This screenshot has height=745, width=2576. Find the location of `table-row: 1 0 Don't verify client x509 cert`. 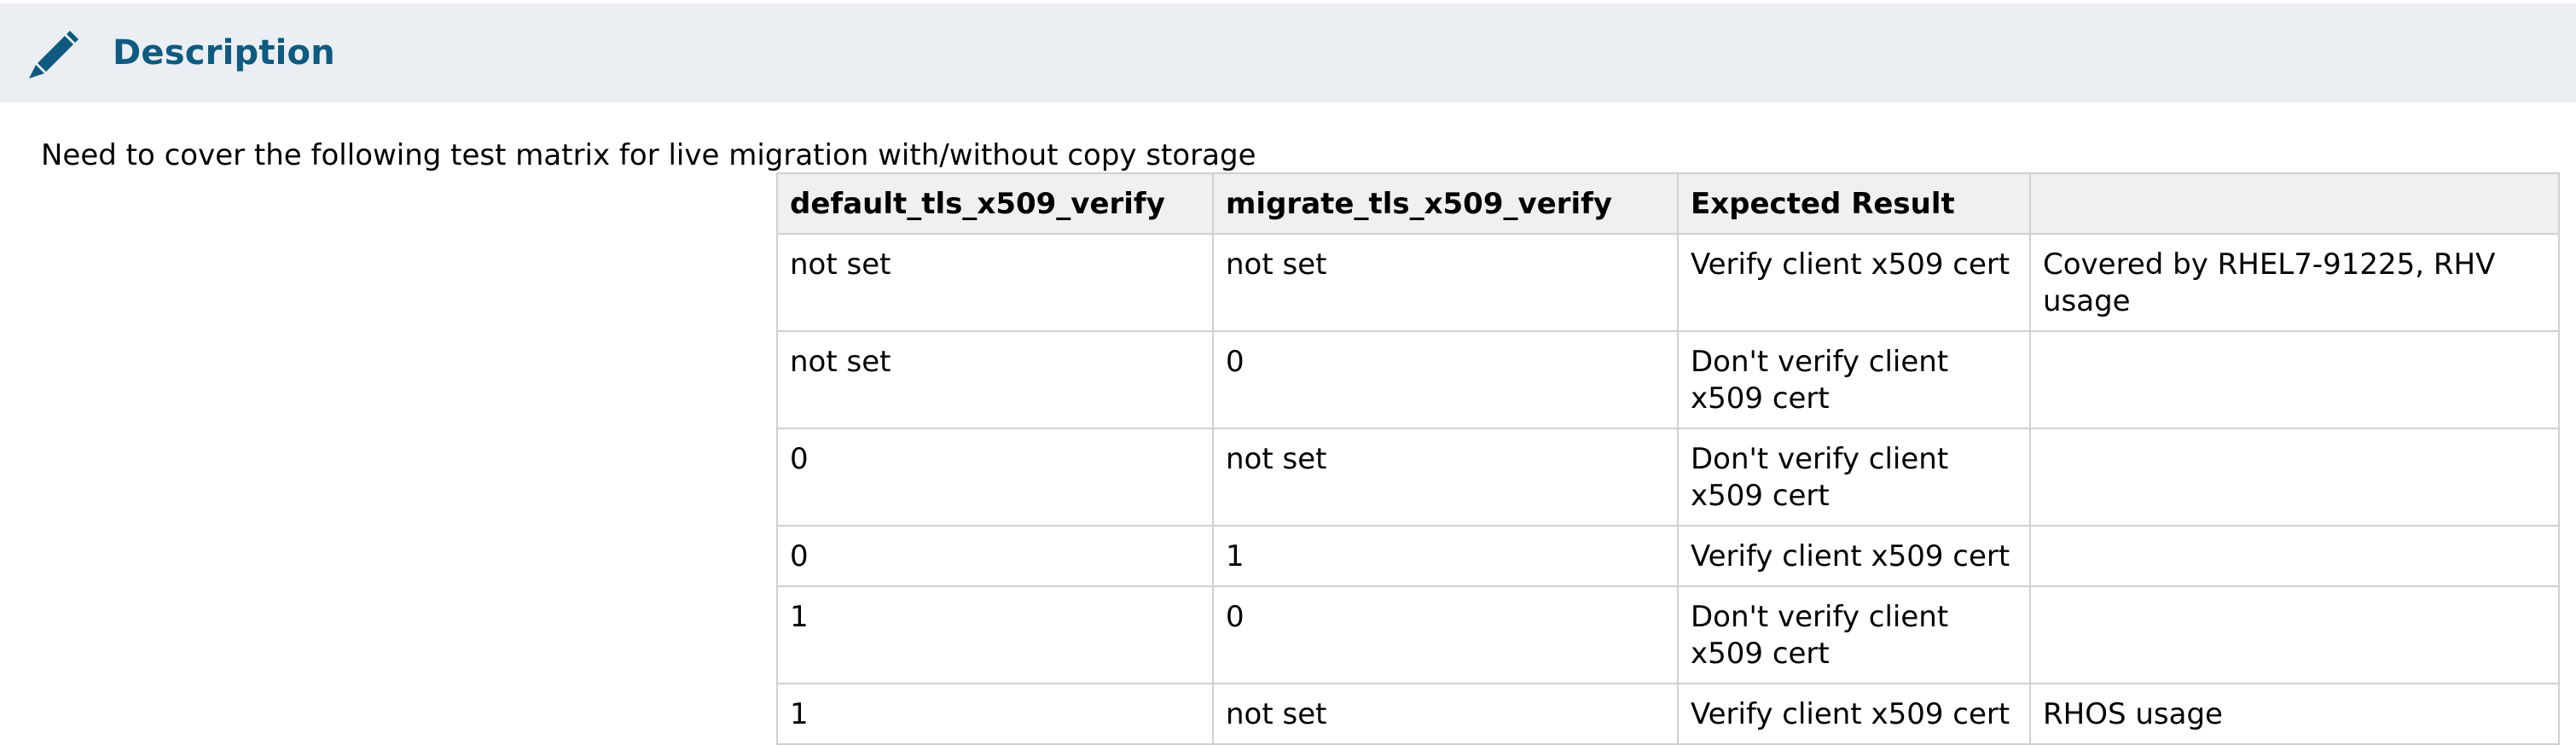

table-row: 1 0 Don't verify client x509 cert is located at coordinates (1668, 634).